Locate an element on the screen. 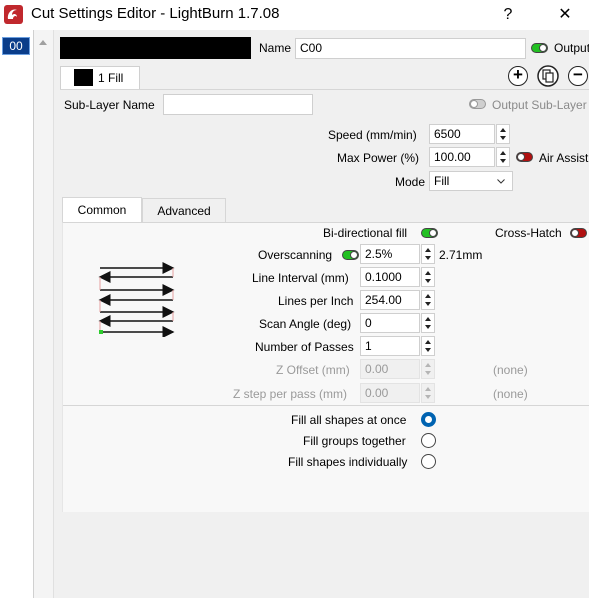 The width and height of the screenshot is (589, 598). layer-name-input: C00 is located at coordinates (410, 48).